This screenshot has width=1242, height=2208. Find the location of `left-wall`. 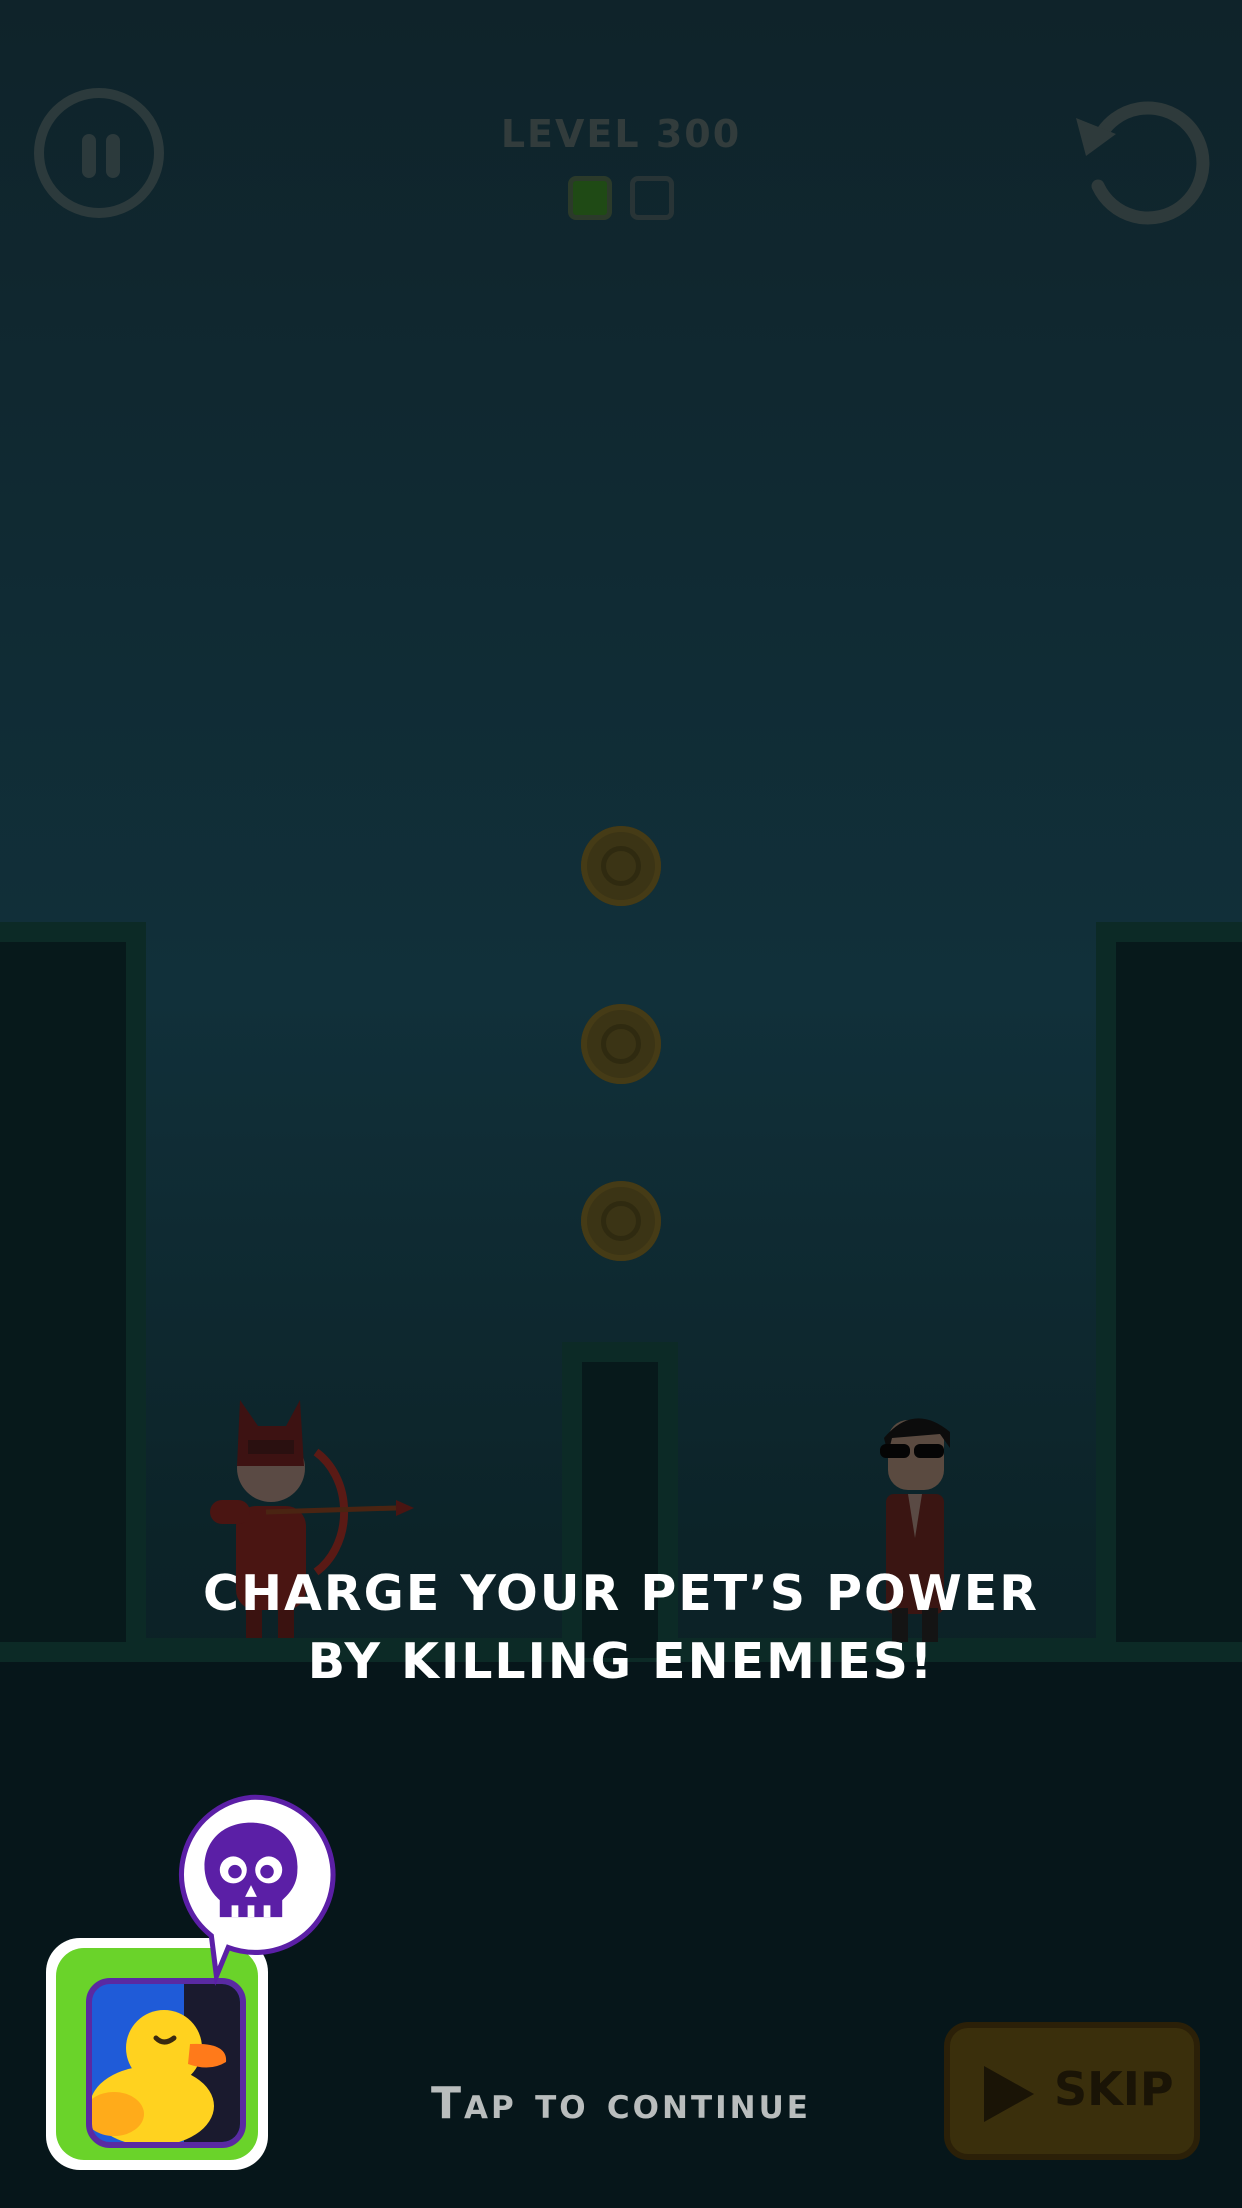

left-wall is located at coordinates (73, 1292).